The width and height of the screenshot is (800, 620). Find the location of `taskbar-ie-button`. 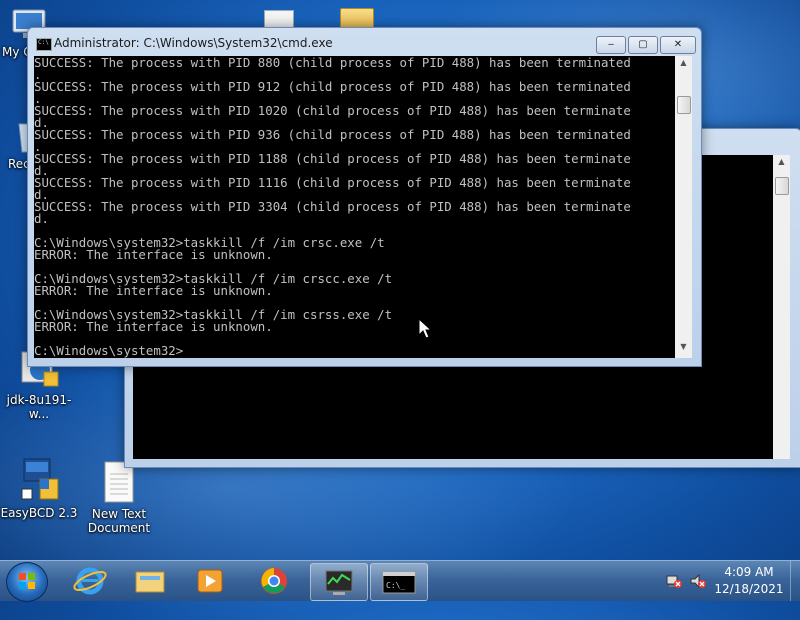

taskbar-ie-button is located at coordinates (90, 581).